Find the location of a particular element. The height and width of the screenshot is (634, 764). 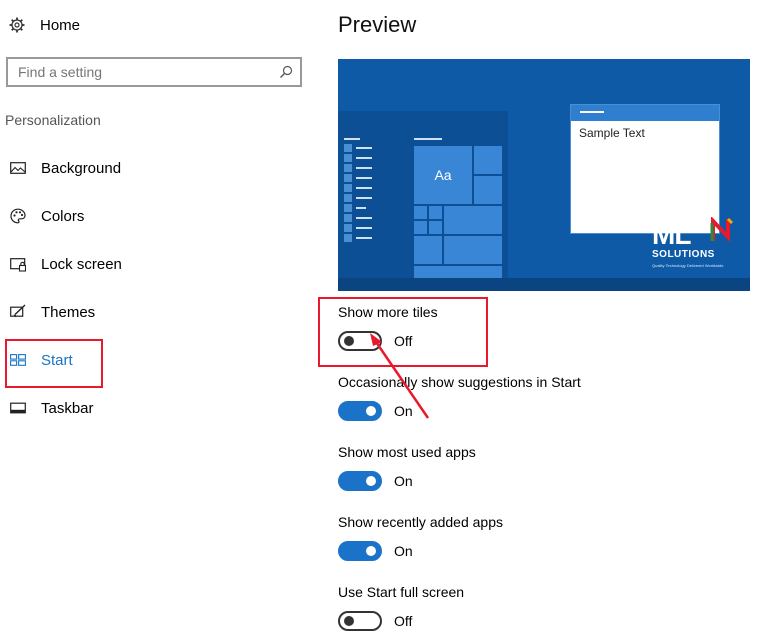

page-title: Preview is located at coordinates (377, 24).